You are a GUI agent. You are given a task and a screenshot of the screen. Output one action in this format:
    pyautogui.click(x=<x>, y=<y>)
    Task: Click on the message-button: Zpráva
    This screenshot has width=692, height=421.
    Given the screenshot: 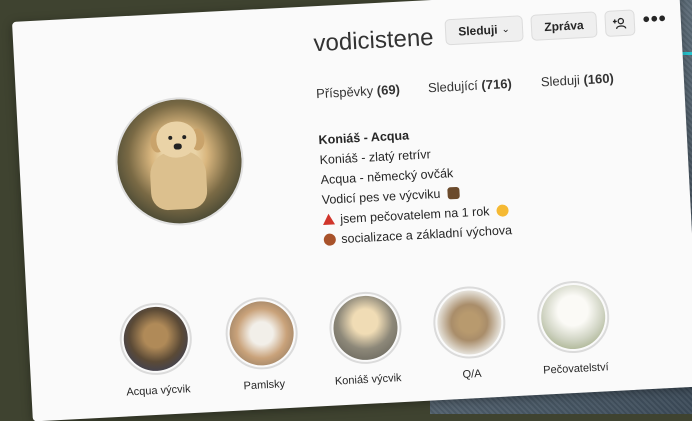 What is the action you would take?
    pyautogui.click(x=564, y=26)
    